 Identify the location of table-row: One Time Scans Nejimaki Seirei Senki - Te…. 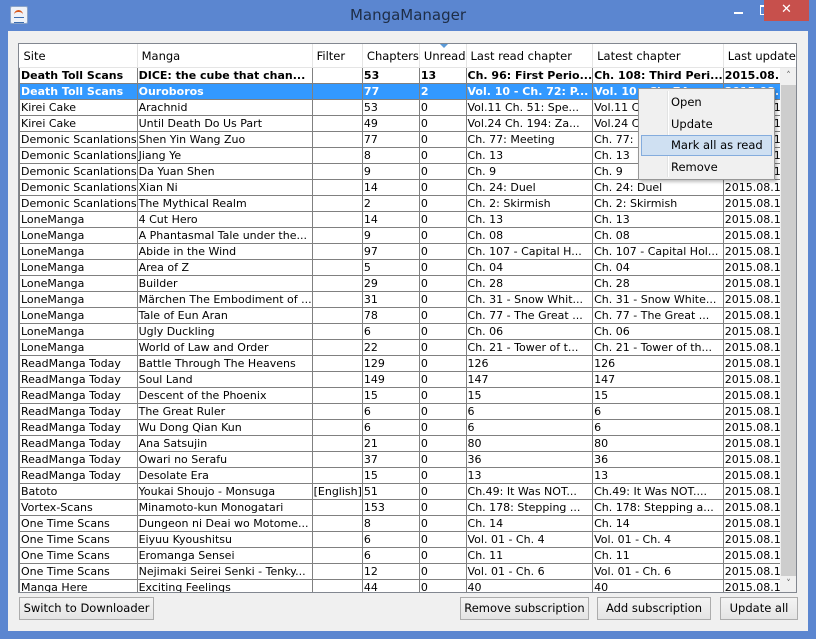
(407, 571).